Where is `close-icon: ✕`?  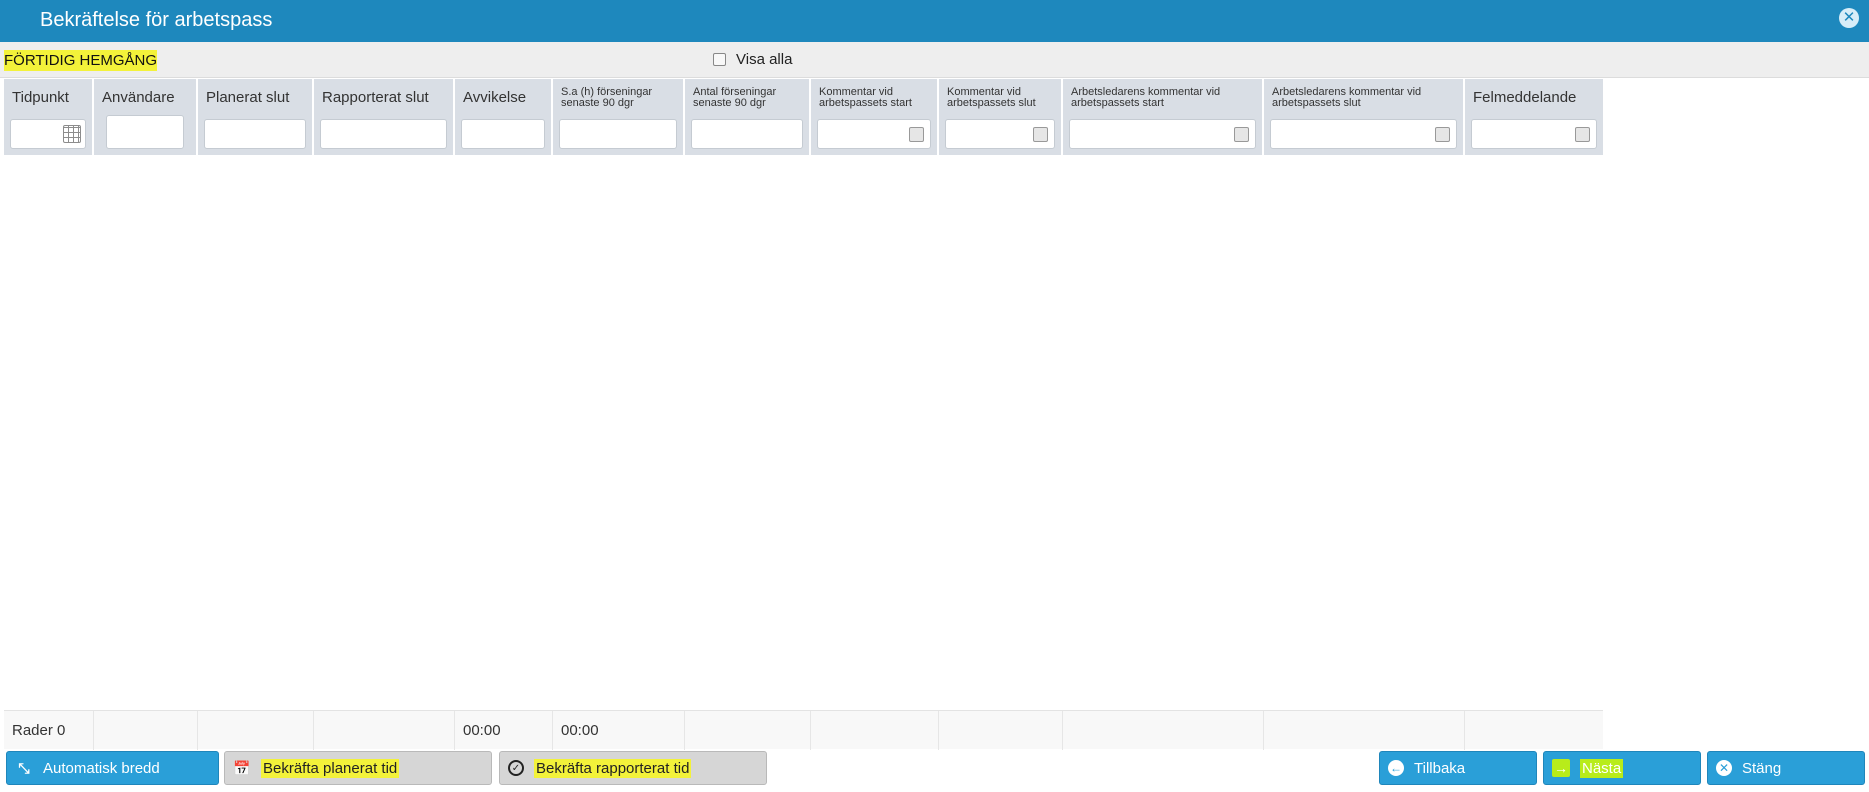
close-icon: ✕ is located at coordinates (1849, 18).